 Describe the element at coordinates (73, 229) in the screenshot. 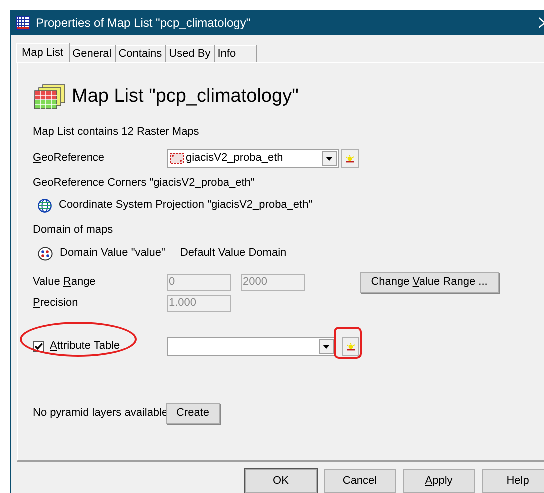

I see `domain-caption: Domain of maps` at that location.